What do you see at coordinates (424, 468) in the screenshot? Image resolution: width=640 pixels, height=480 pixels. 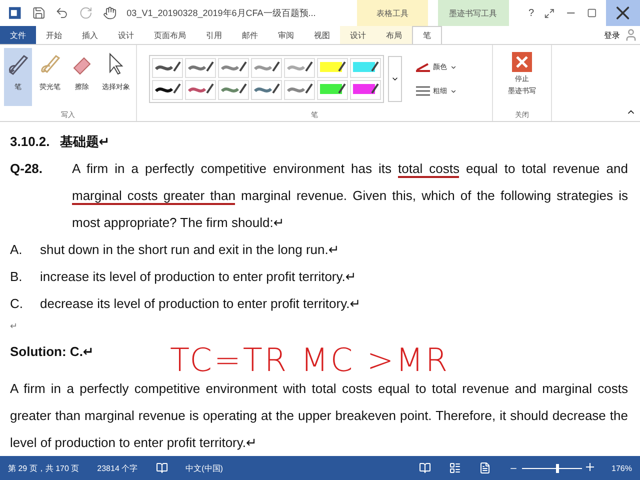 I see `read-mode-icon` at bounding box center [424, 468].